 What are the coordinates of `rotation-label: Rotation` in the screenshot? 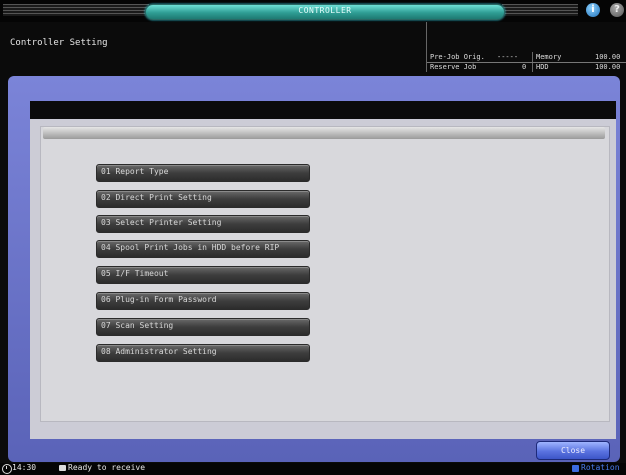 It's located at (600, 467).